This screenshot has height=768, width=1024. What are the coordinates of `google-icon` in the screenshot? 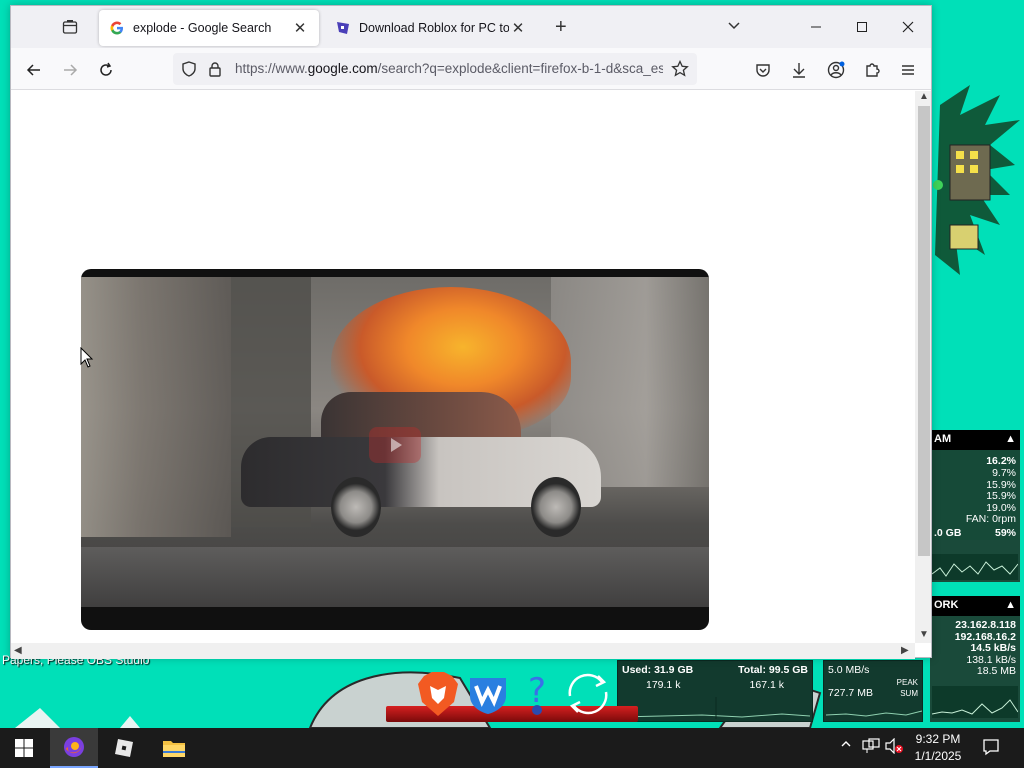 It's located at (117, 28).